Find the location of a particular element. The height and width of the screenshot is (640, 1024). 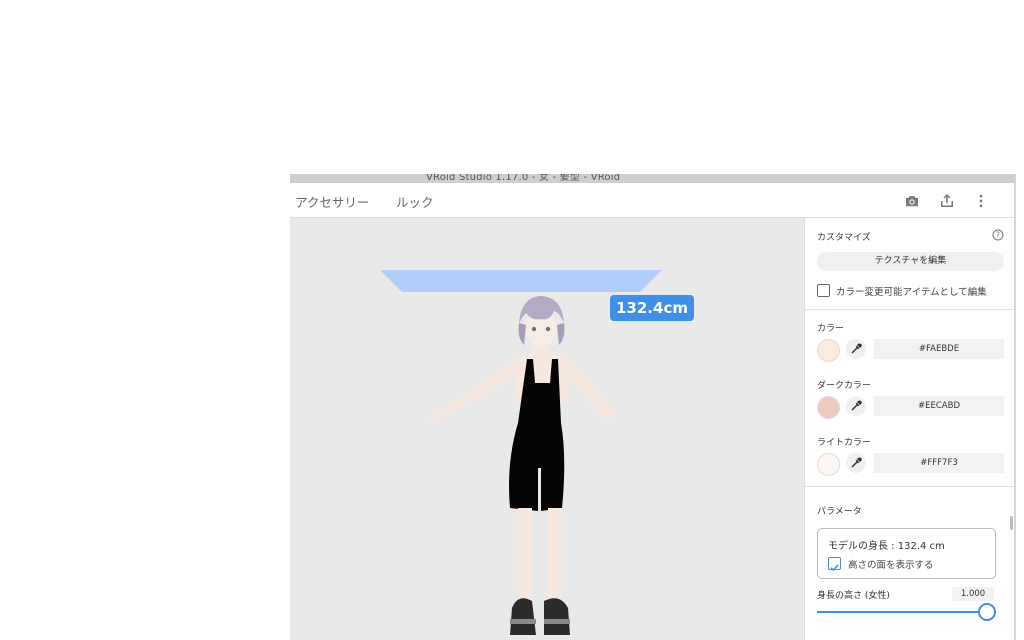

tab-look: ルック is located at coordinates (415, 201).